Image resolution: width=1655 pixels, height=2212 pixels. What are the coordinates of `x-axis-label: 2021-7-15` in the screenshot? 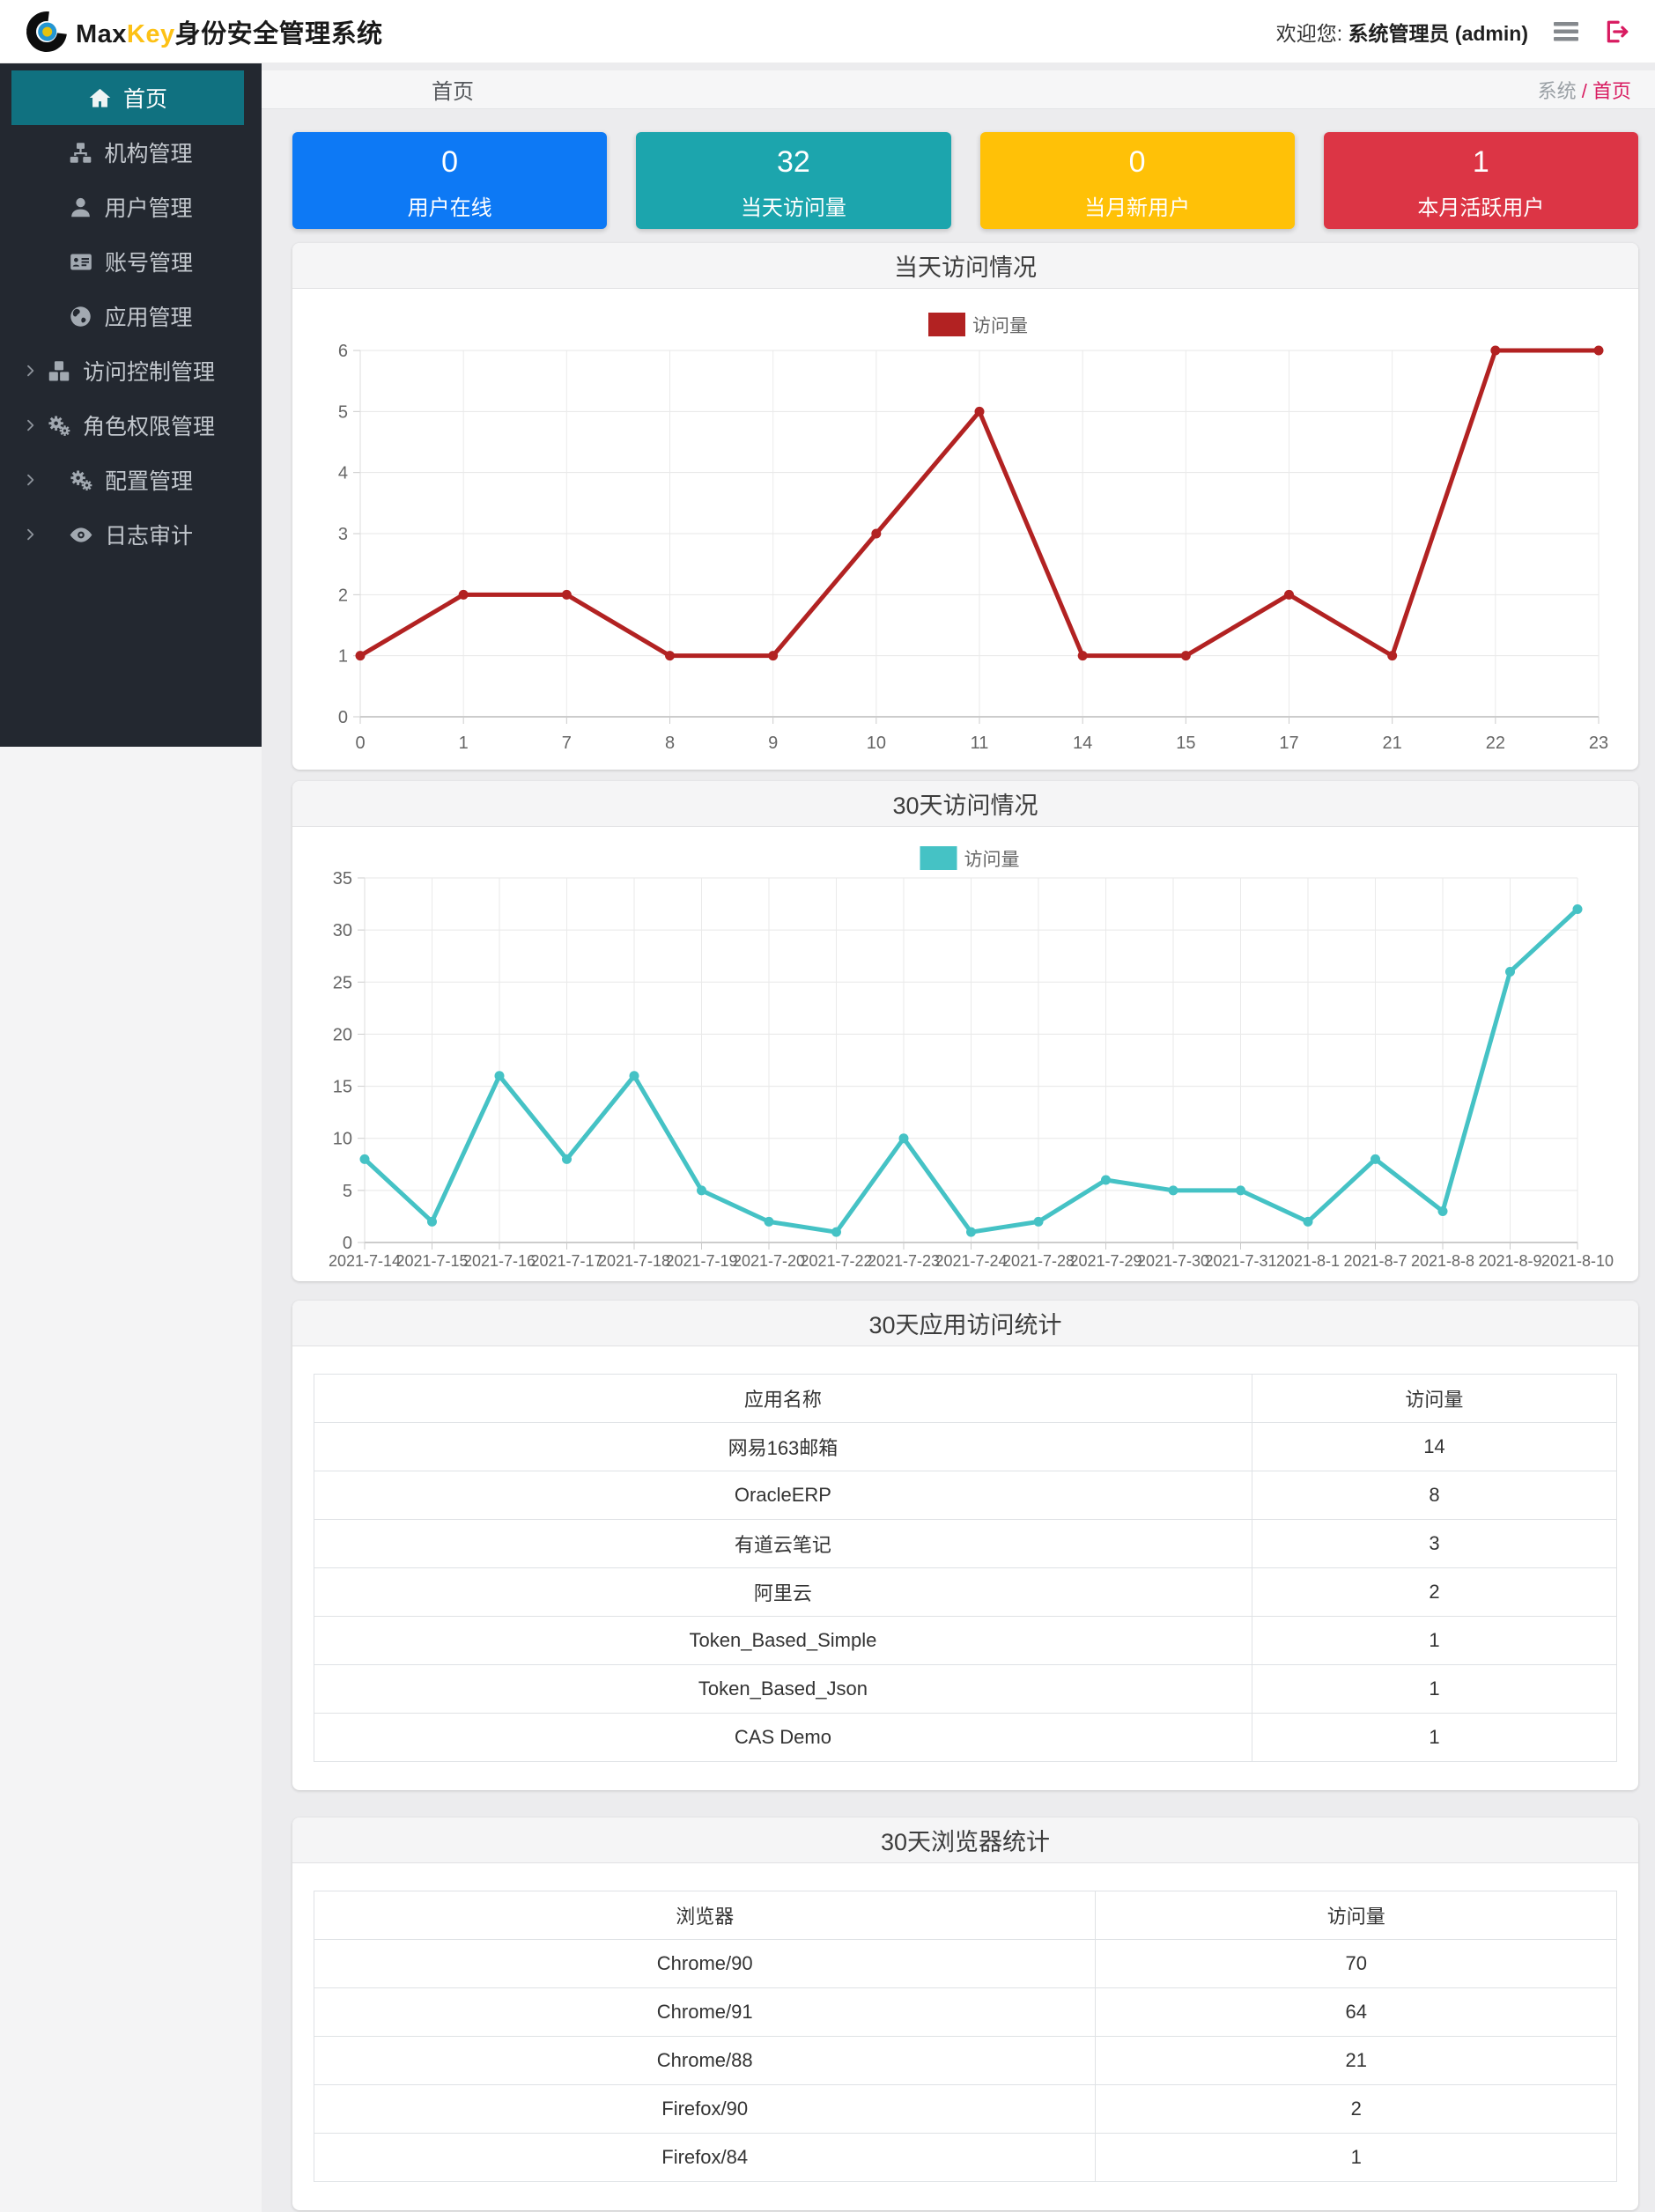 It's located at (431, 1261).